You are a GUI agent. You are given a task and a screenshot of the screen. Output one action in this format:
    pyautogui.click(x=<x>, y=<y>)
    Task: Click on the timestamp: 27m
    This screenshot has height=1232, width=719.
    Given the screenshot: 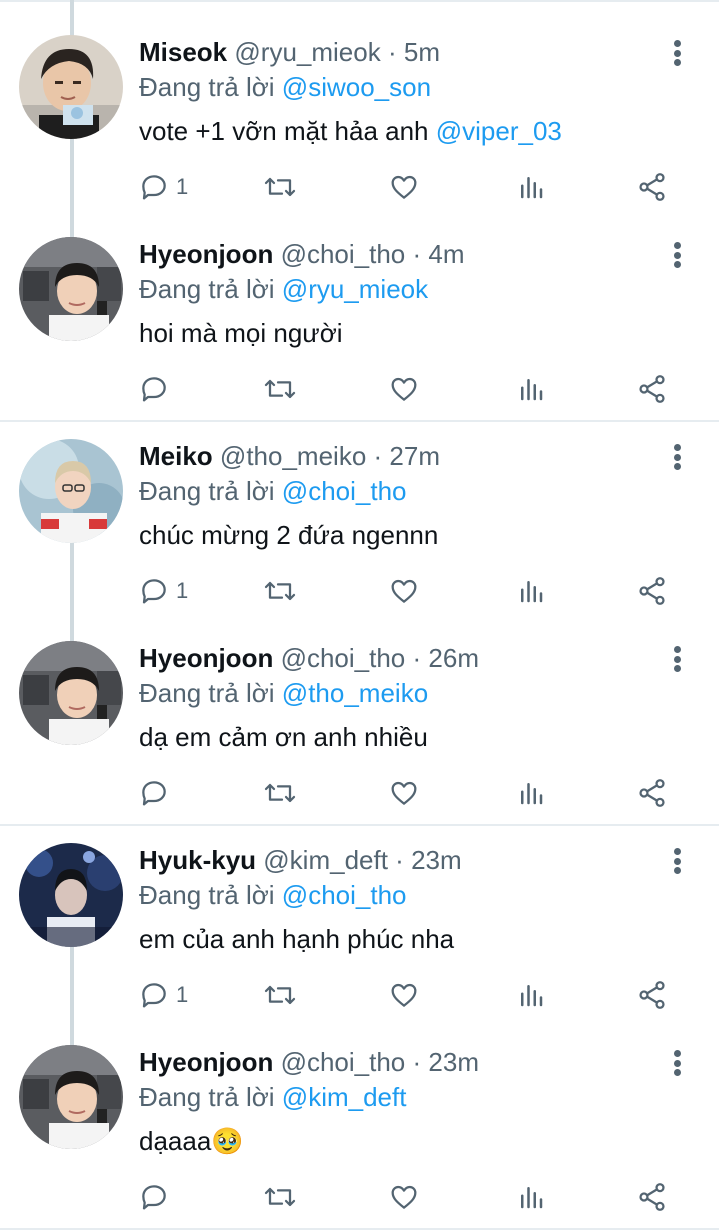 What is the action you would take?
    pyautogui.click(x=414, y=456)
    